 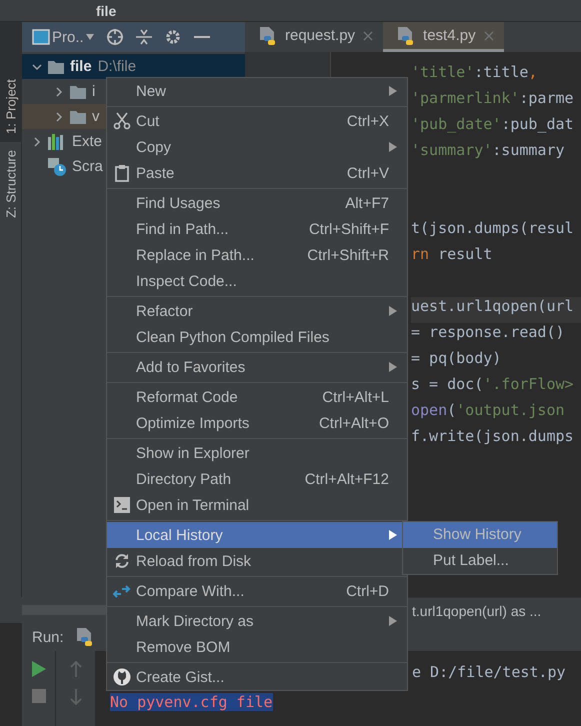 I want to click on code-line: 'pub_date':pub_dat, so click(x=493, y=125).